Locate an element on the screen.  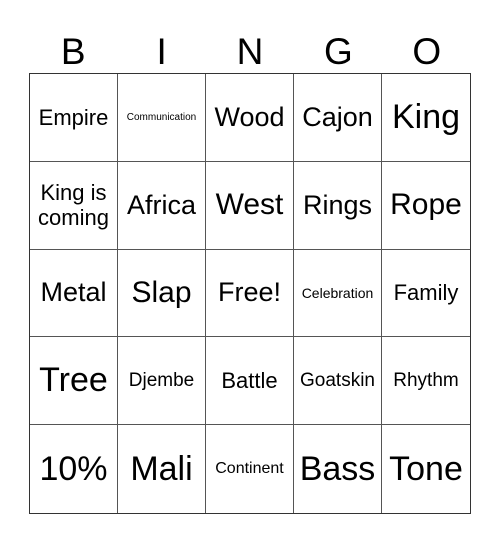
bingo-cell-label: Free! is located at coordinates (249, 292).